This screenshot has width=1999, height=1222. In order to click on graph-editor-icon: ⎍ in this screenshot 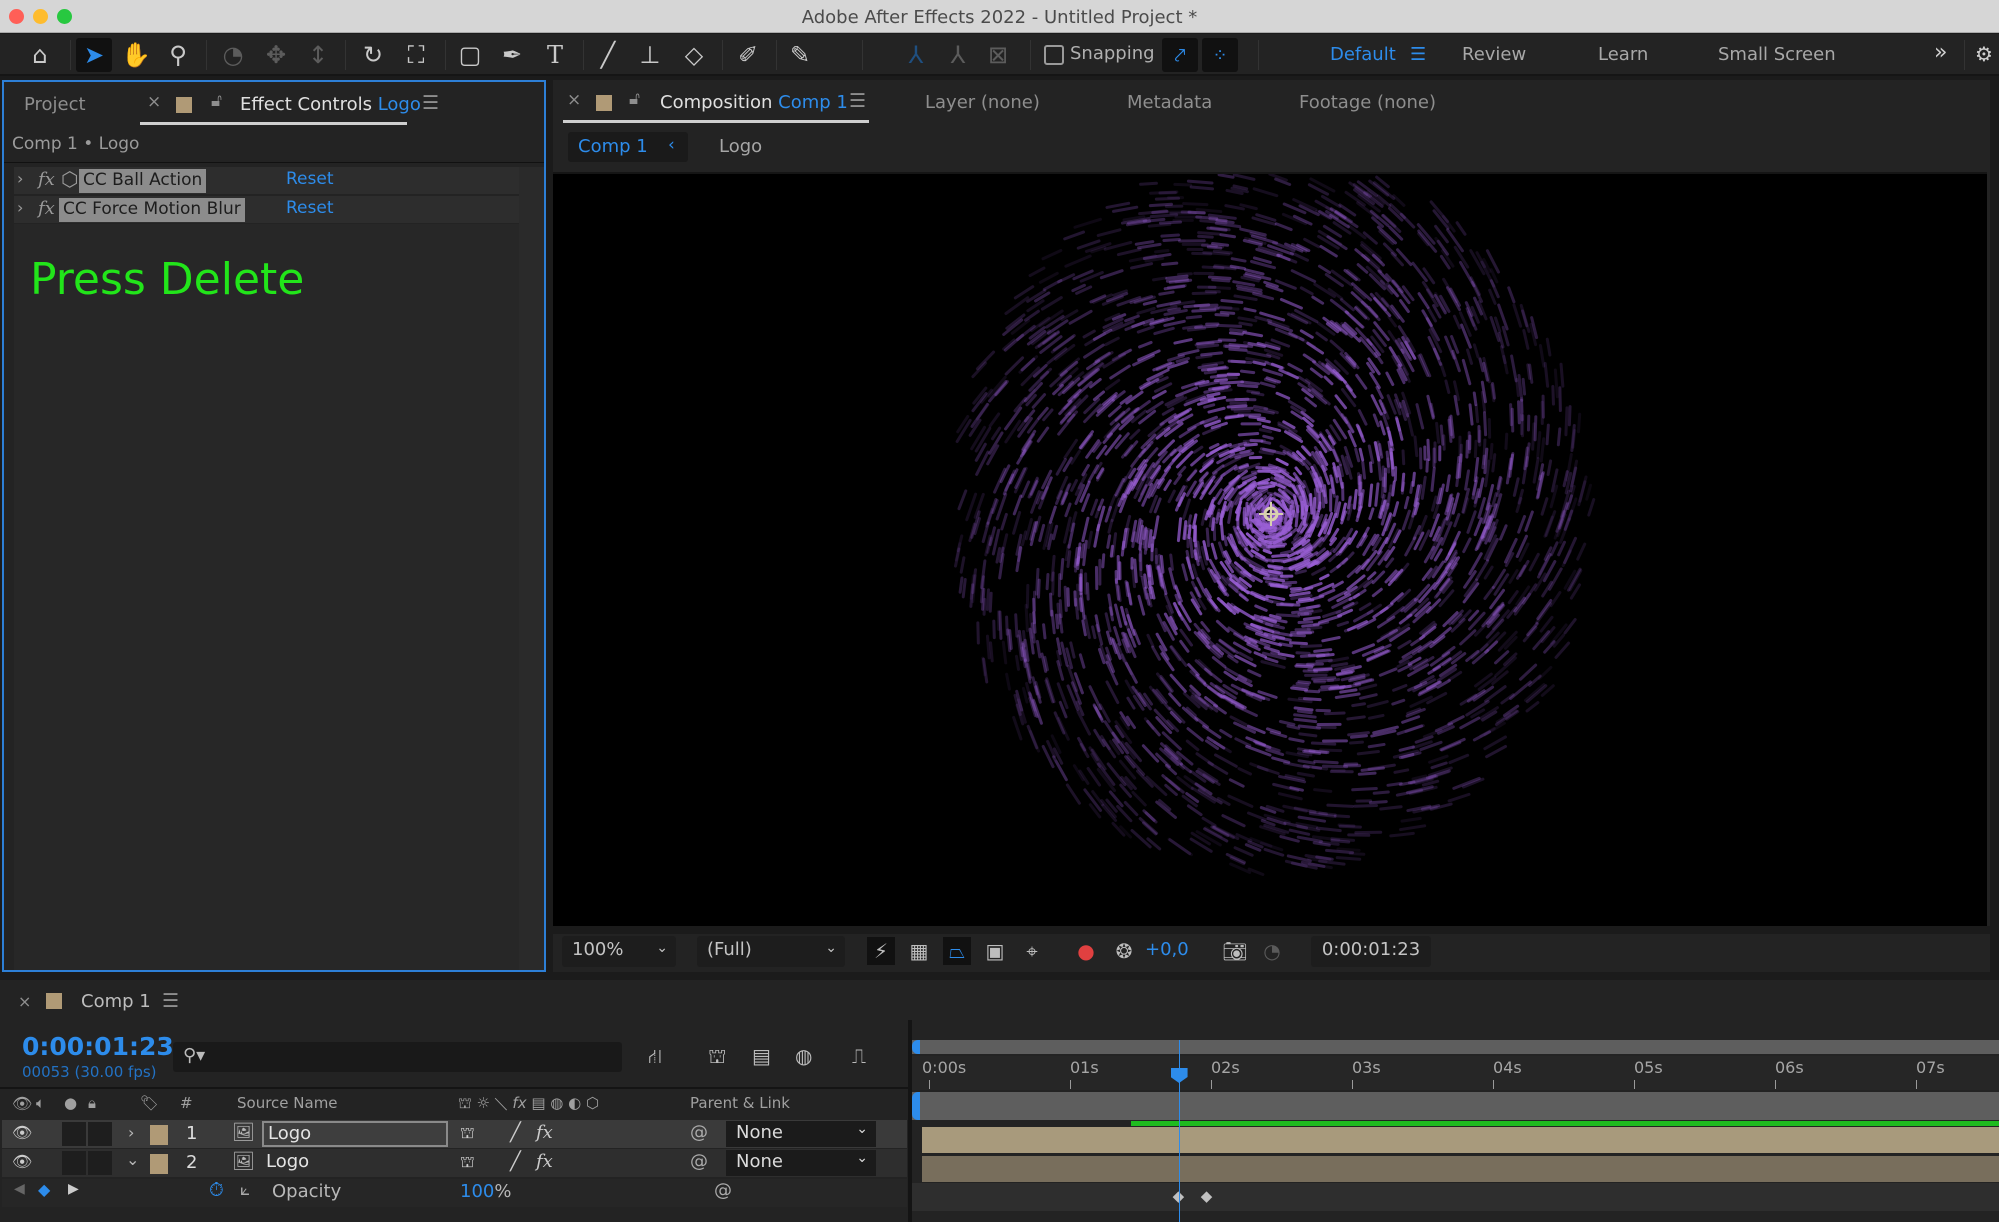, I will do `click(859, 1056)`.